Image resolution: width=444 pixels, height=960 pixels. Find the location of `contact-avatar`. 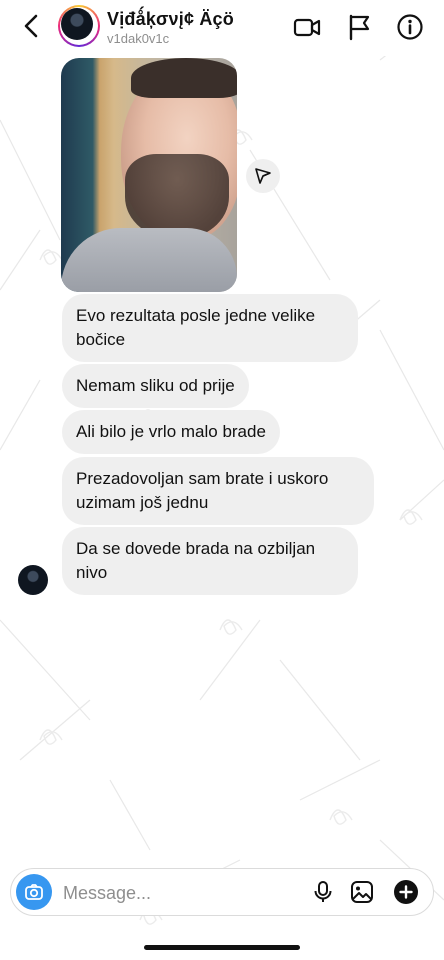

contact-avatar is located at coordinates (79, 26).